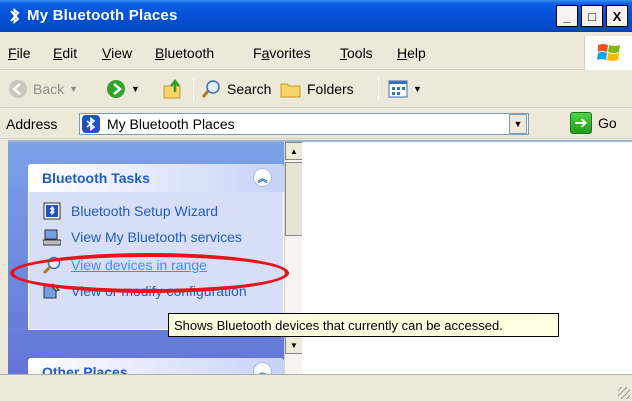 This screenshot has width=632, height=401. I want to click on other-places-group: Other Places ︽, so click(156, 366).